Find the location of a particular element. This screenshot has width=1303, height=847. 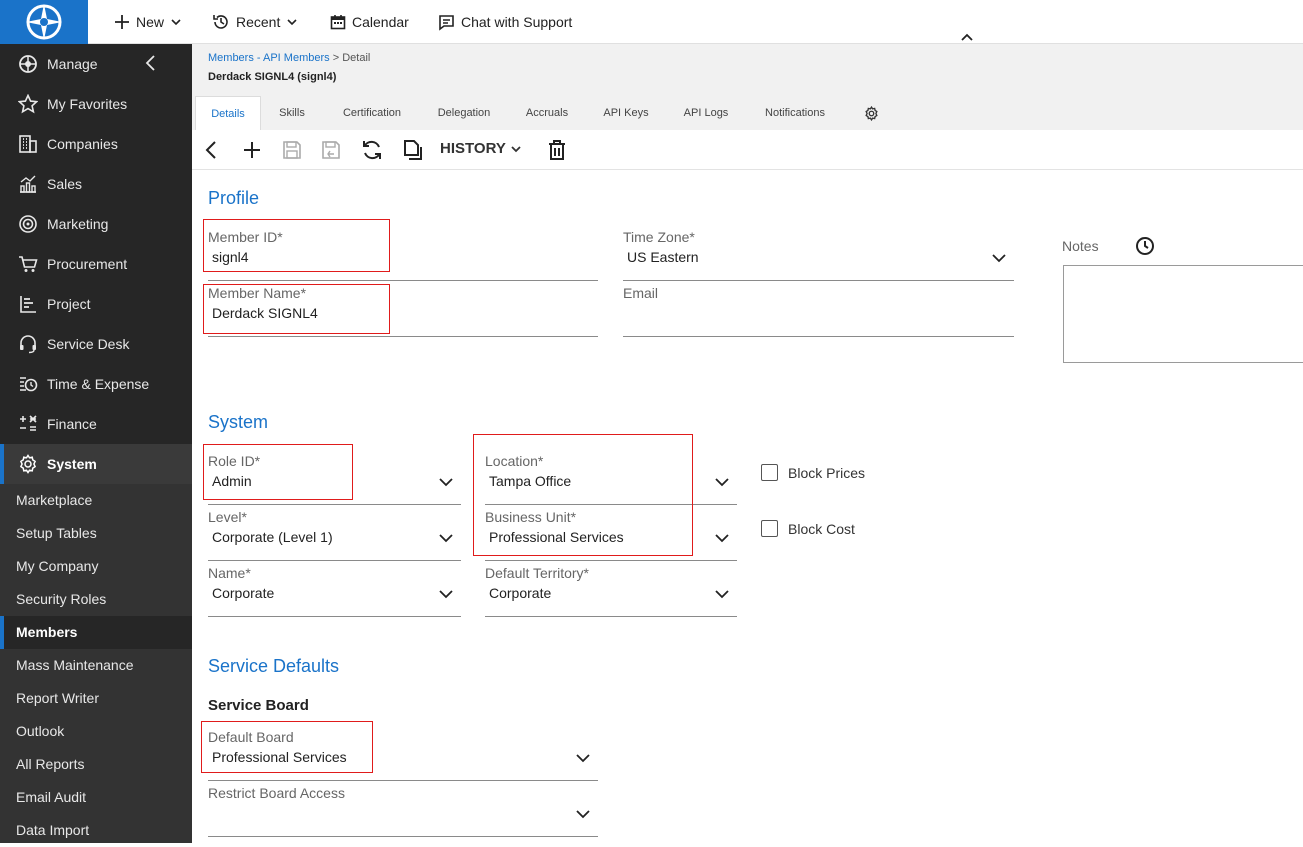

block-prices-option: Block Prices is located at coordinates (813, 472).